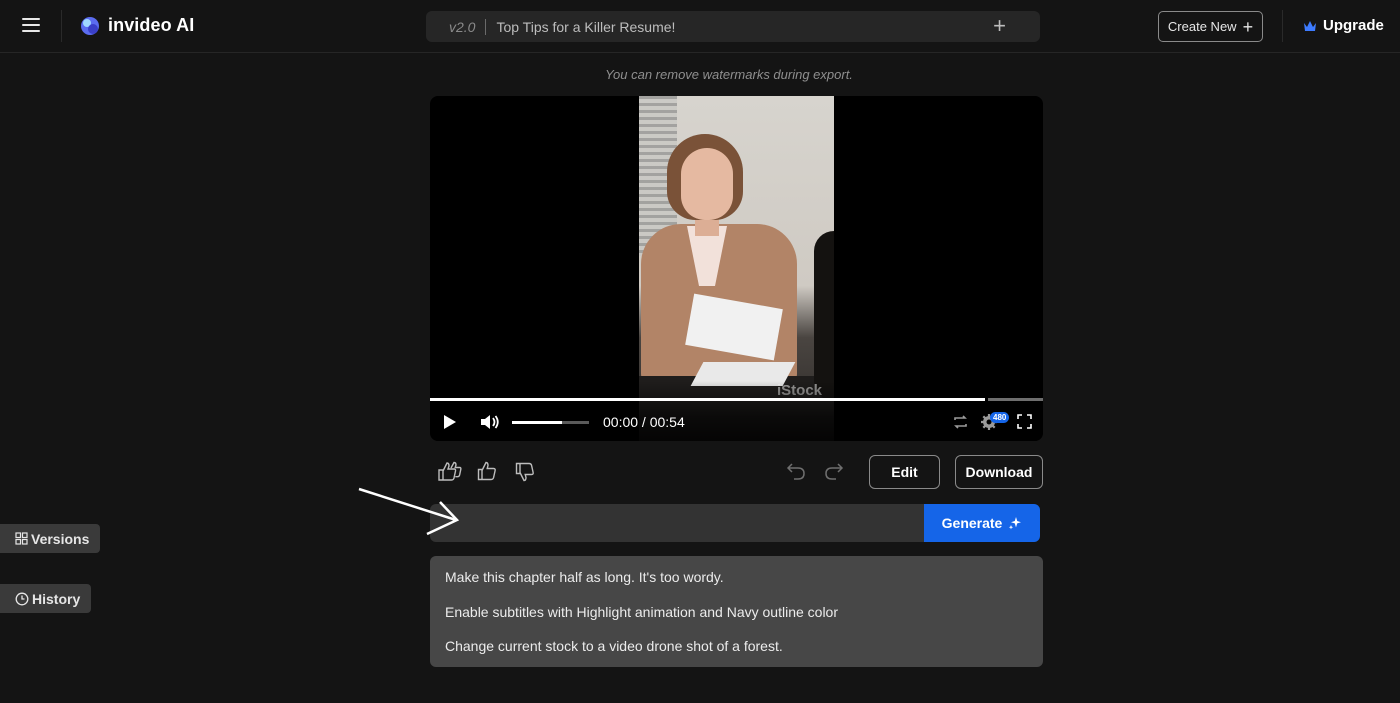  I want to click on grid-icon, so click(21, 538).